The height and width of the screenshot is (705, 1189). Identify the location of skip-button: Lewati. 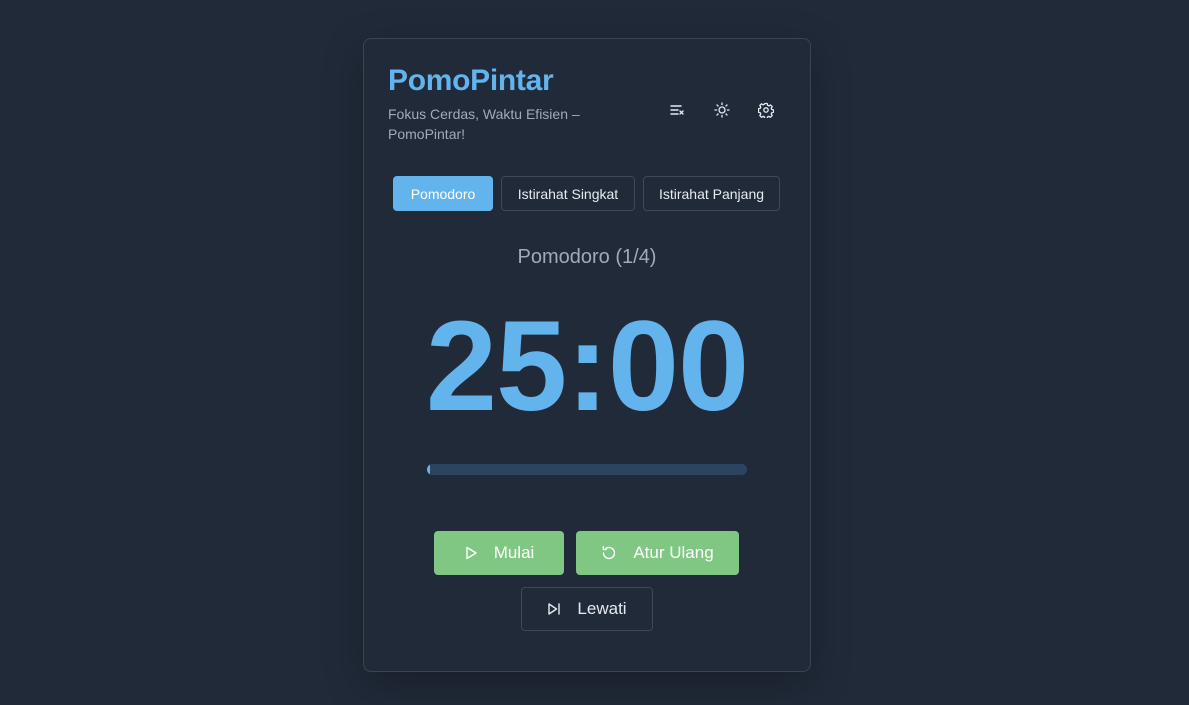
(587, 609).